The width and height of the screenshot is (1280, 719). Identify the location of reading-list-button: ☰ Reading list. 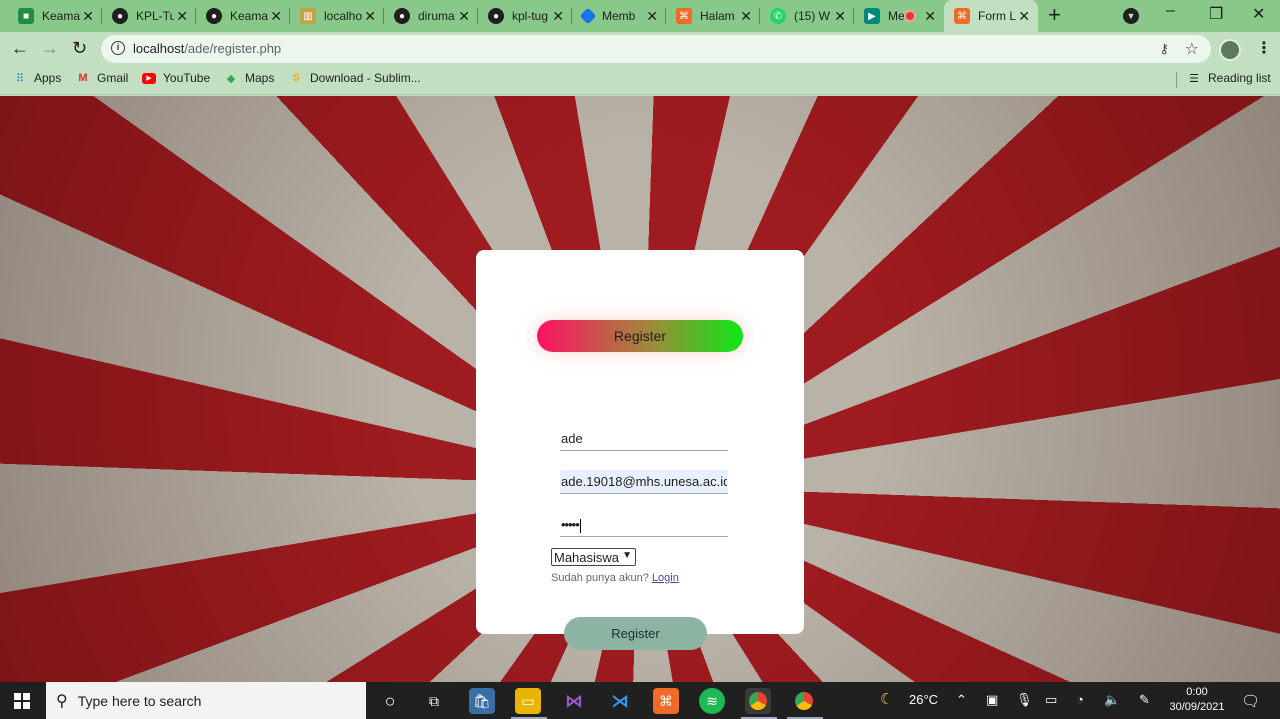
(1229, 78).